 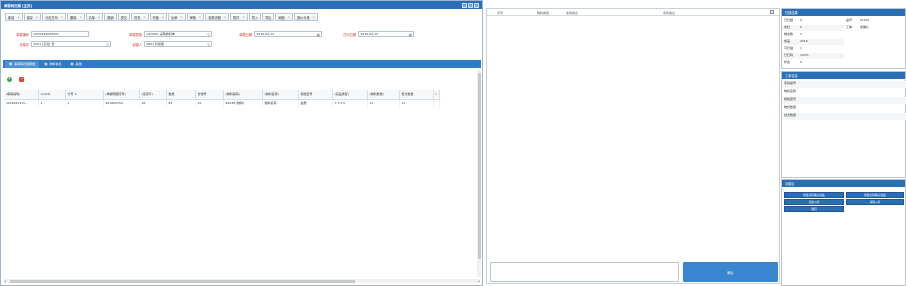 What do you see at coordinates (470, 5) in the screenshot?
I see `maximize-button: ▭` at bounding box center [470, 5].